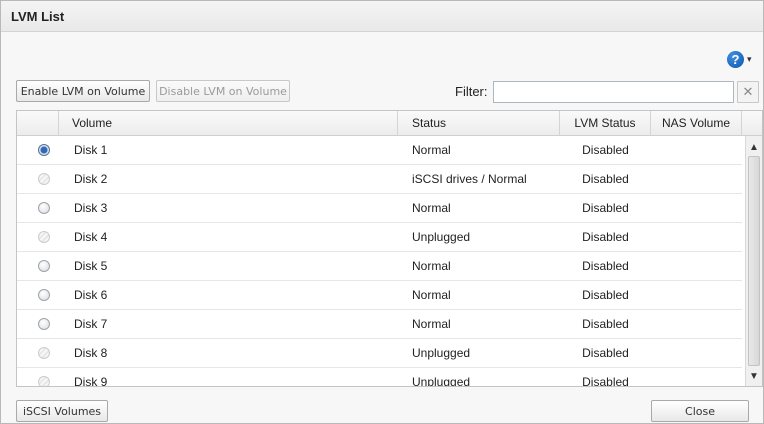 Image resolution: width=764 pixels, height=424 pixels. What do you see at coordinates (91, 324) in the screenshot?
I see `volume-cell: Disk 7` at bounding box center [91, 324].